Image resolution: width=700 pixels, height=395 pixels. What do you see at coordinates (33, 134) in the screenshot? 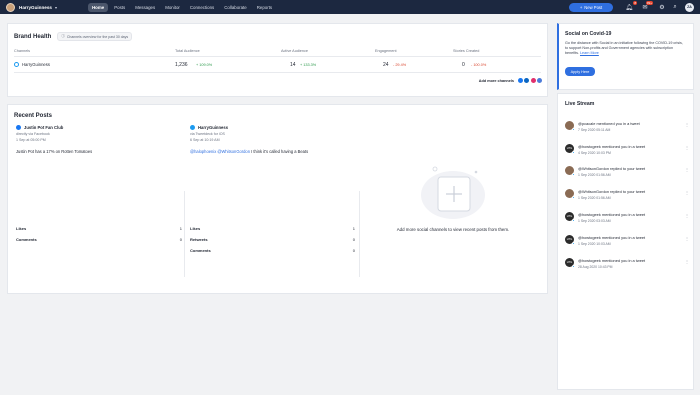
I see `post-via: directly via Facebook` at bounding box center [33, 134].